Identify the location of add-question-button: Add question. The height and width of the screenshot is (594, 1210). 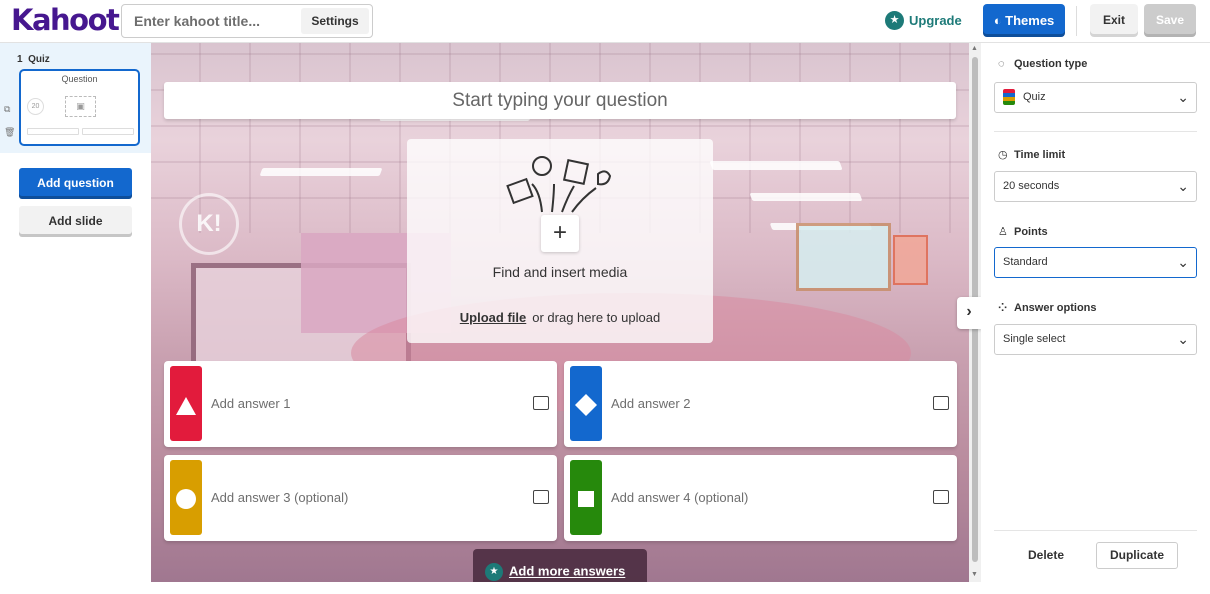
(75, 183).